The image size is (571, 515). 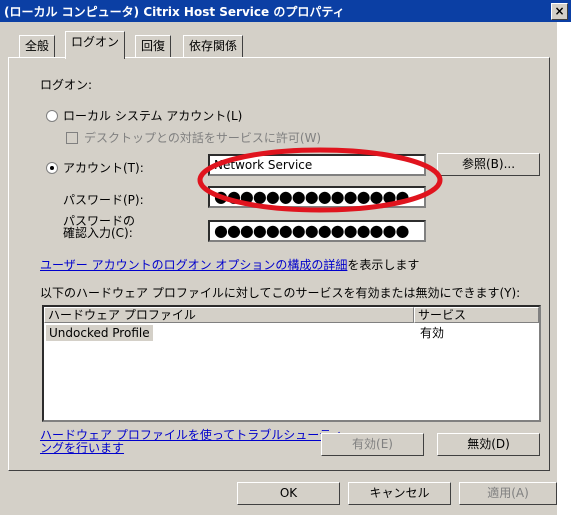 I want to click on highlight-ellipse, so click(x=320, y=180).